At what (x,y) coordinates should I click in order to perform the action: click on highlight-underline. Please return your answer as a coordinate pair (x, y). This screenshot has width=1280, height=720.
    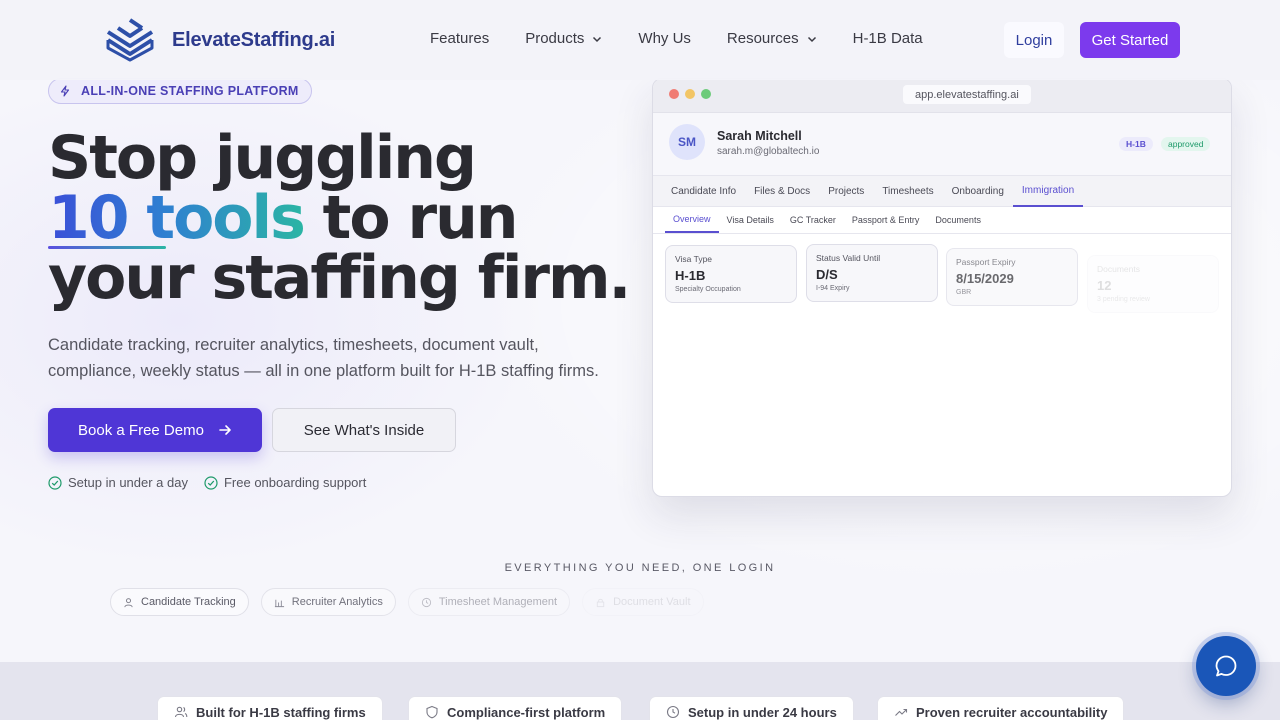
    Looking at the image, I should click on (107, 247).